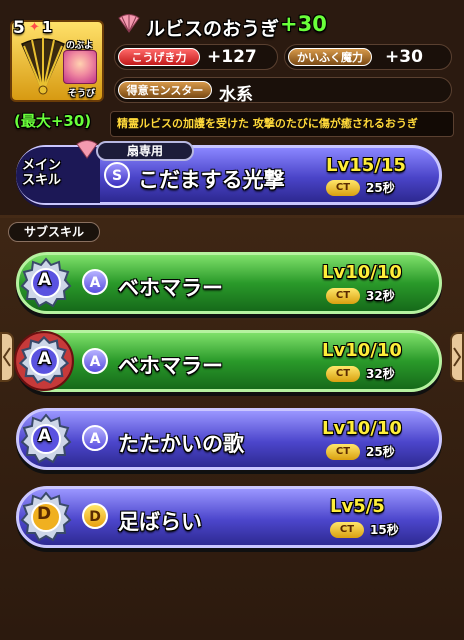 The height and width of the screenshot is (640, 464). Describe the element at coordinates (236, 95) in the screenshot. I see `monster-value: 水系` at that location.